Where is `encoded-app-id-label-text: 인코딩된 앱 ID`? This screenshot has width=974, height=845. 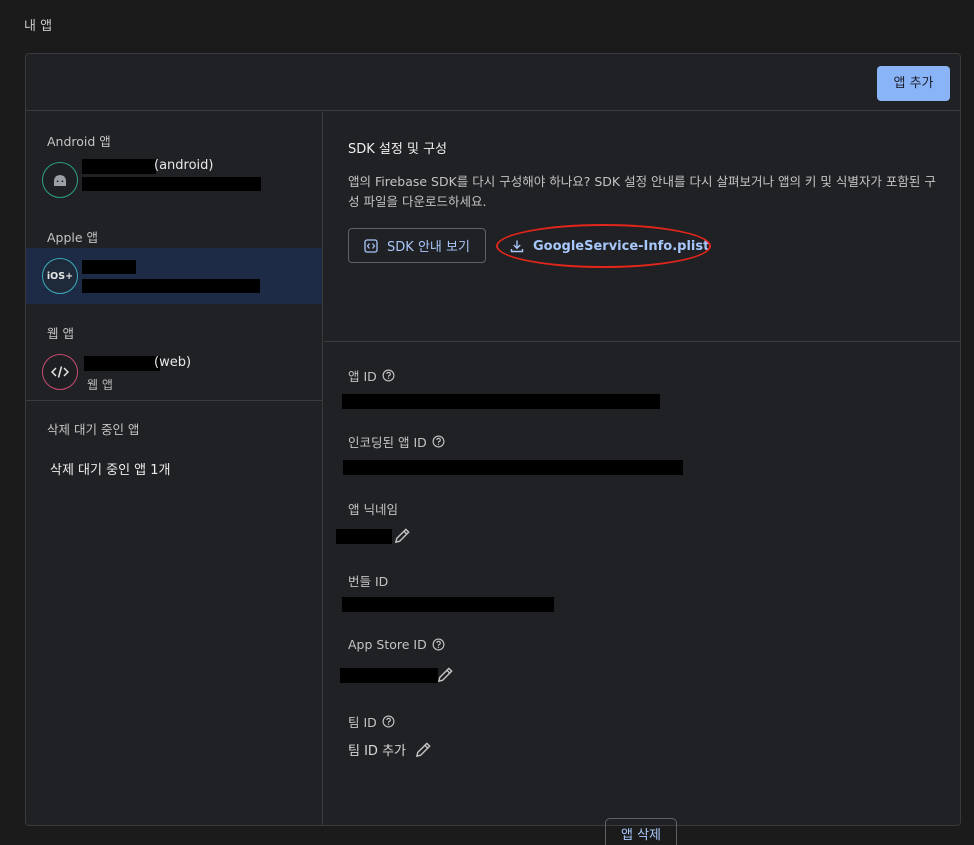 encoded-app-id-label-text: 인코딩된 앱 ID is located at coordinates (387, 442).